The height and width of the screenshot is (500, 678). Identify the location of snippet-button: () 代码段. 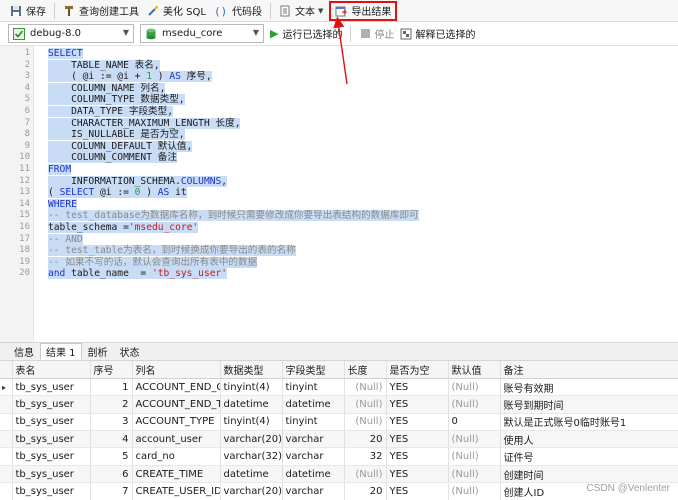
(238, 11).